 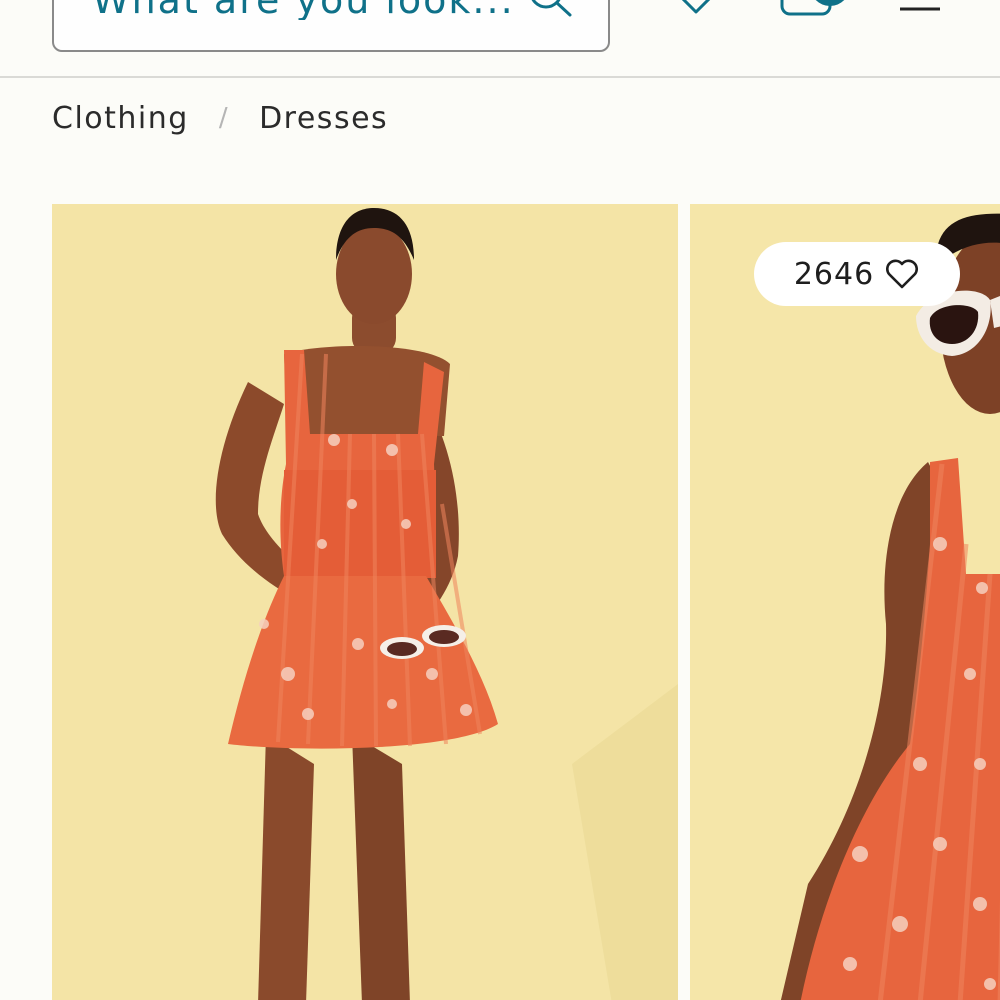 What do you see at coordinates (551, 10) in the screenshot?
I see `search-icon` at bounding box center [551, 10].